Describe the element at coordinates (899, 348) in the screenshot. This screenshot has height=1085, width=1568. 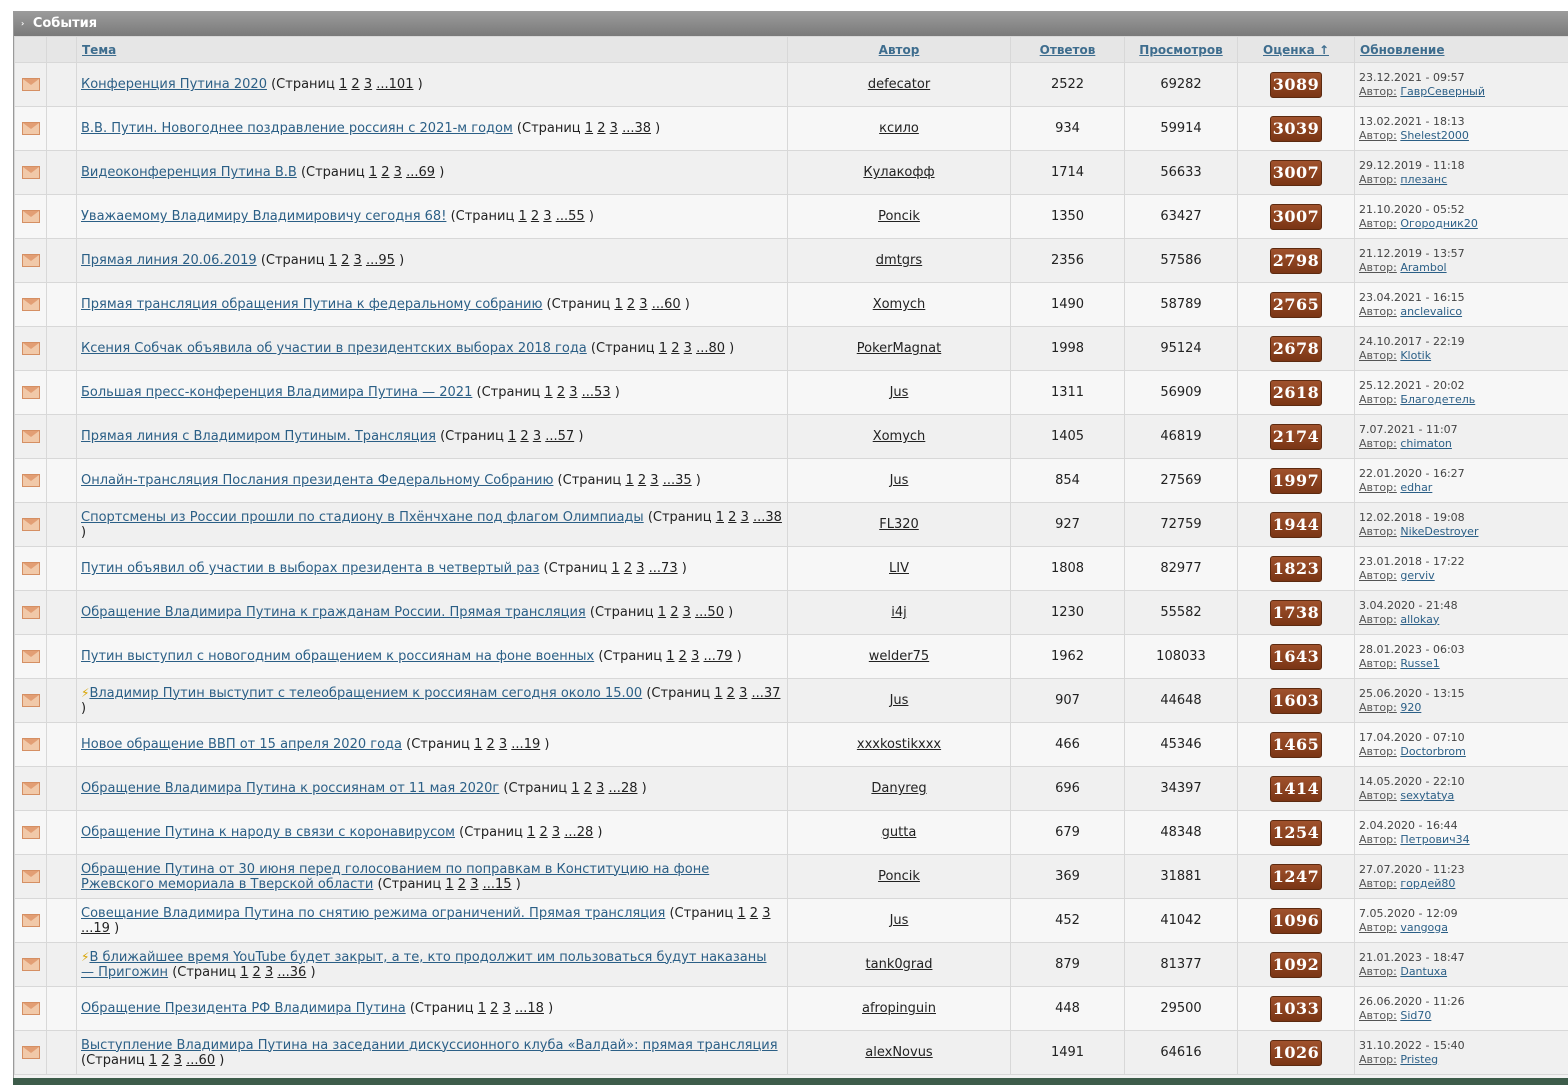
I see `author-link: PokerMagnat` at that location.